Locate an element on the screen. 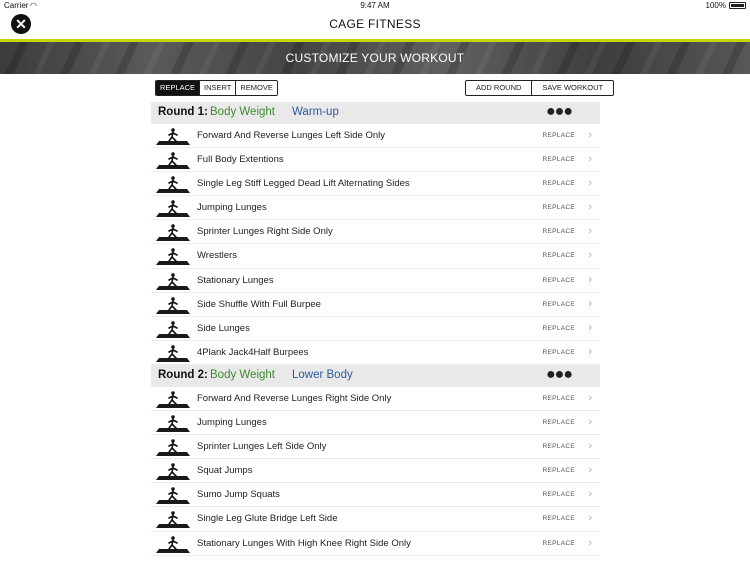 The height and width of the screenshot is (562, 750). exercise-row: Stationary Lunges REPLACE › is located at coordinates (375, 281).